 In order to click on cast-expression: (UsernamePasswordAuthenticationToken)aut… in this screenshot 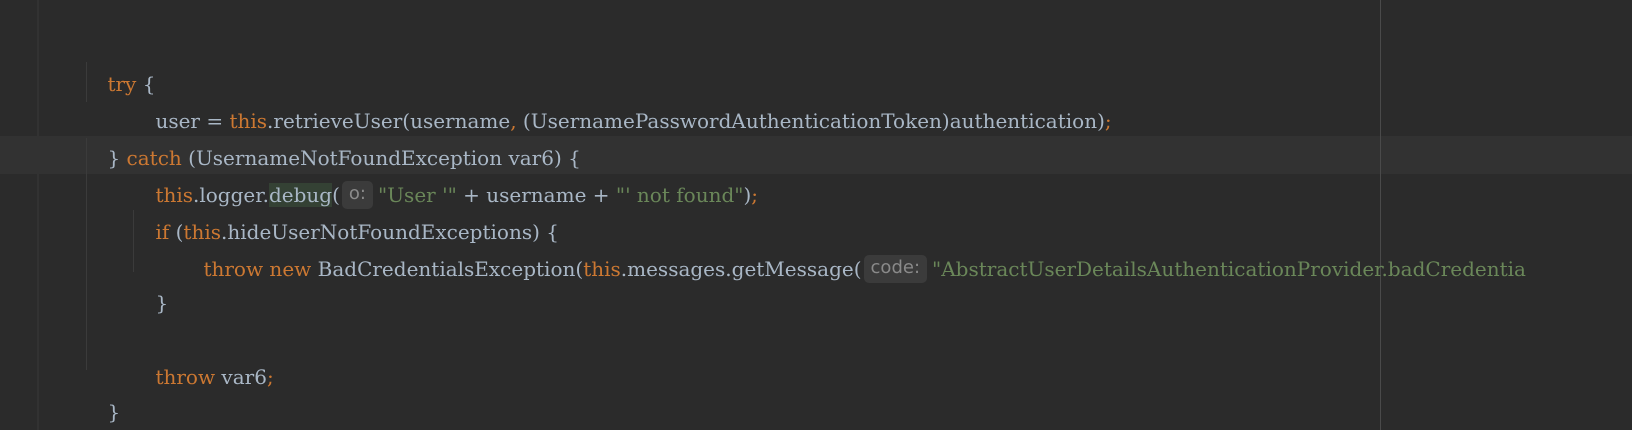, I will do `click(810, 121)`.